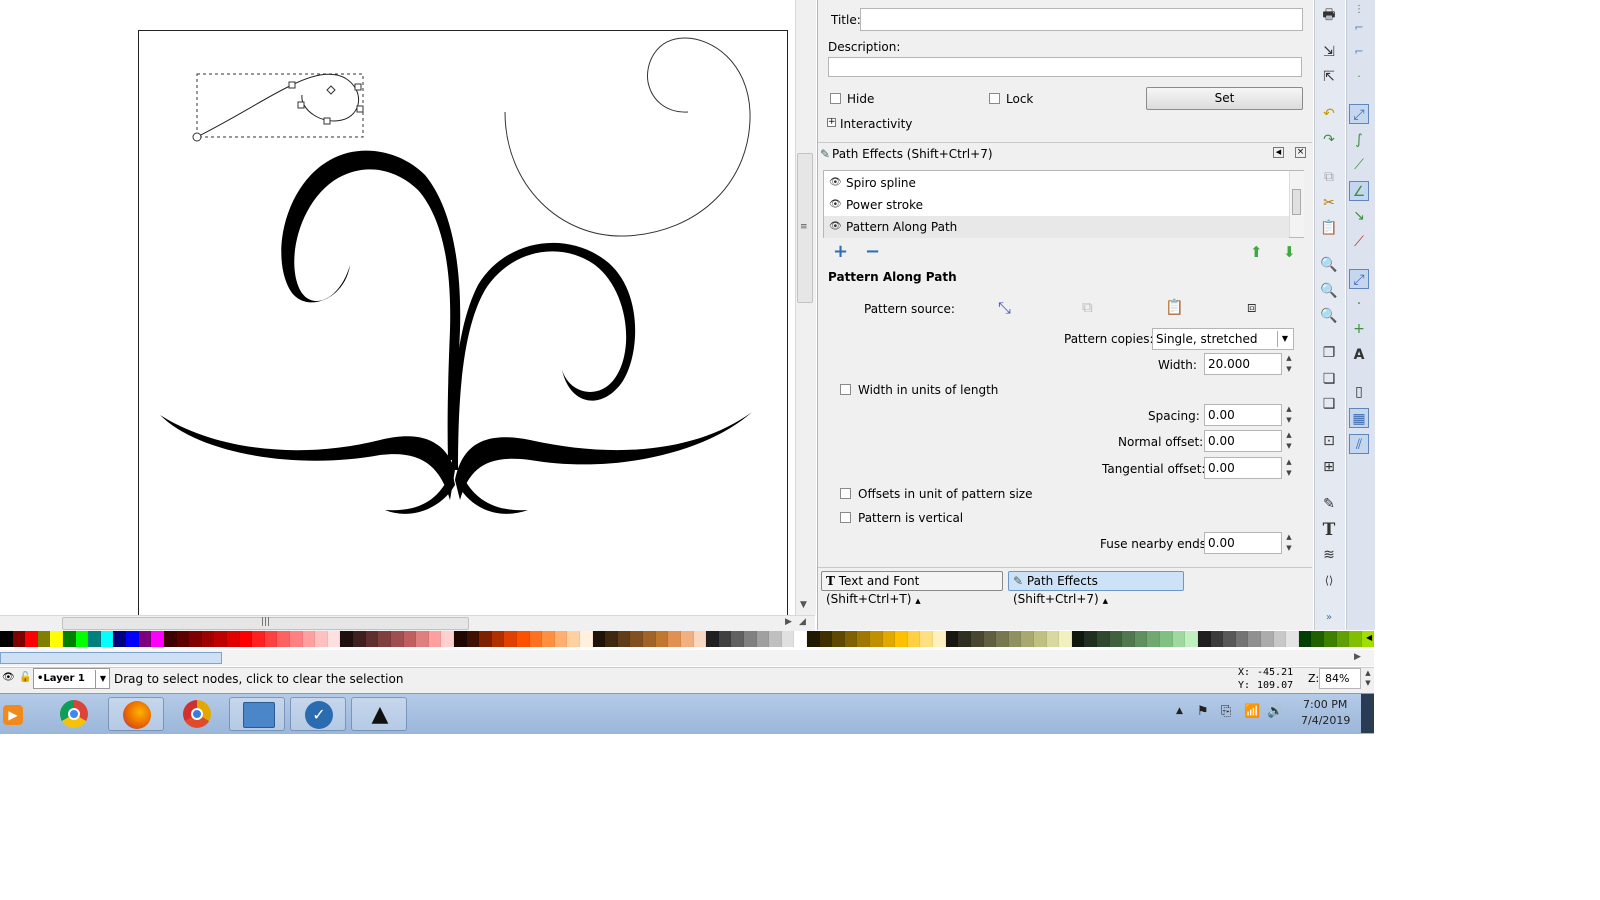  Describe the element at coordinates (1329, 530) in the screenshot. I see `text-font-icon: T` at that location.